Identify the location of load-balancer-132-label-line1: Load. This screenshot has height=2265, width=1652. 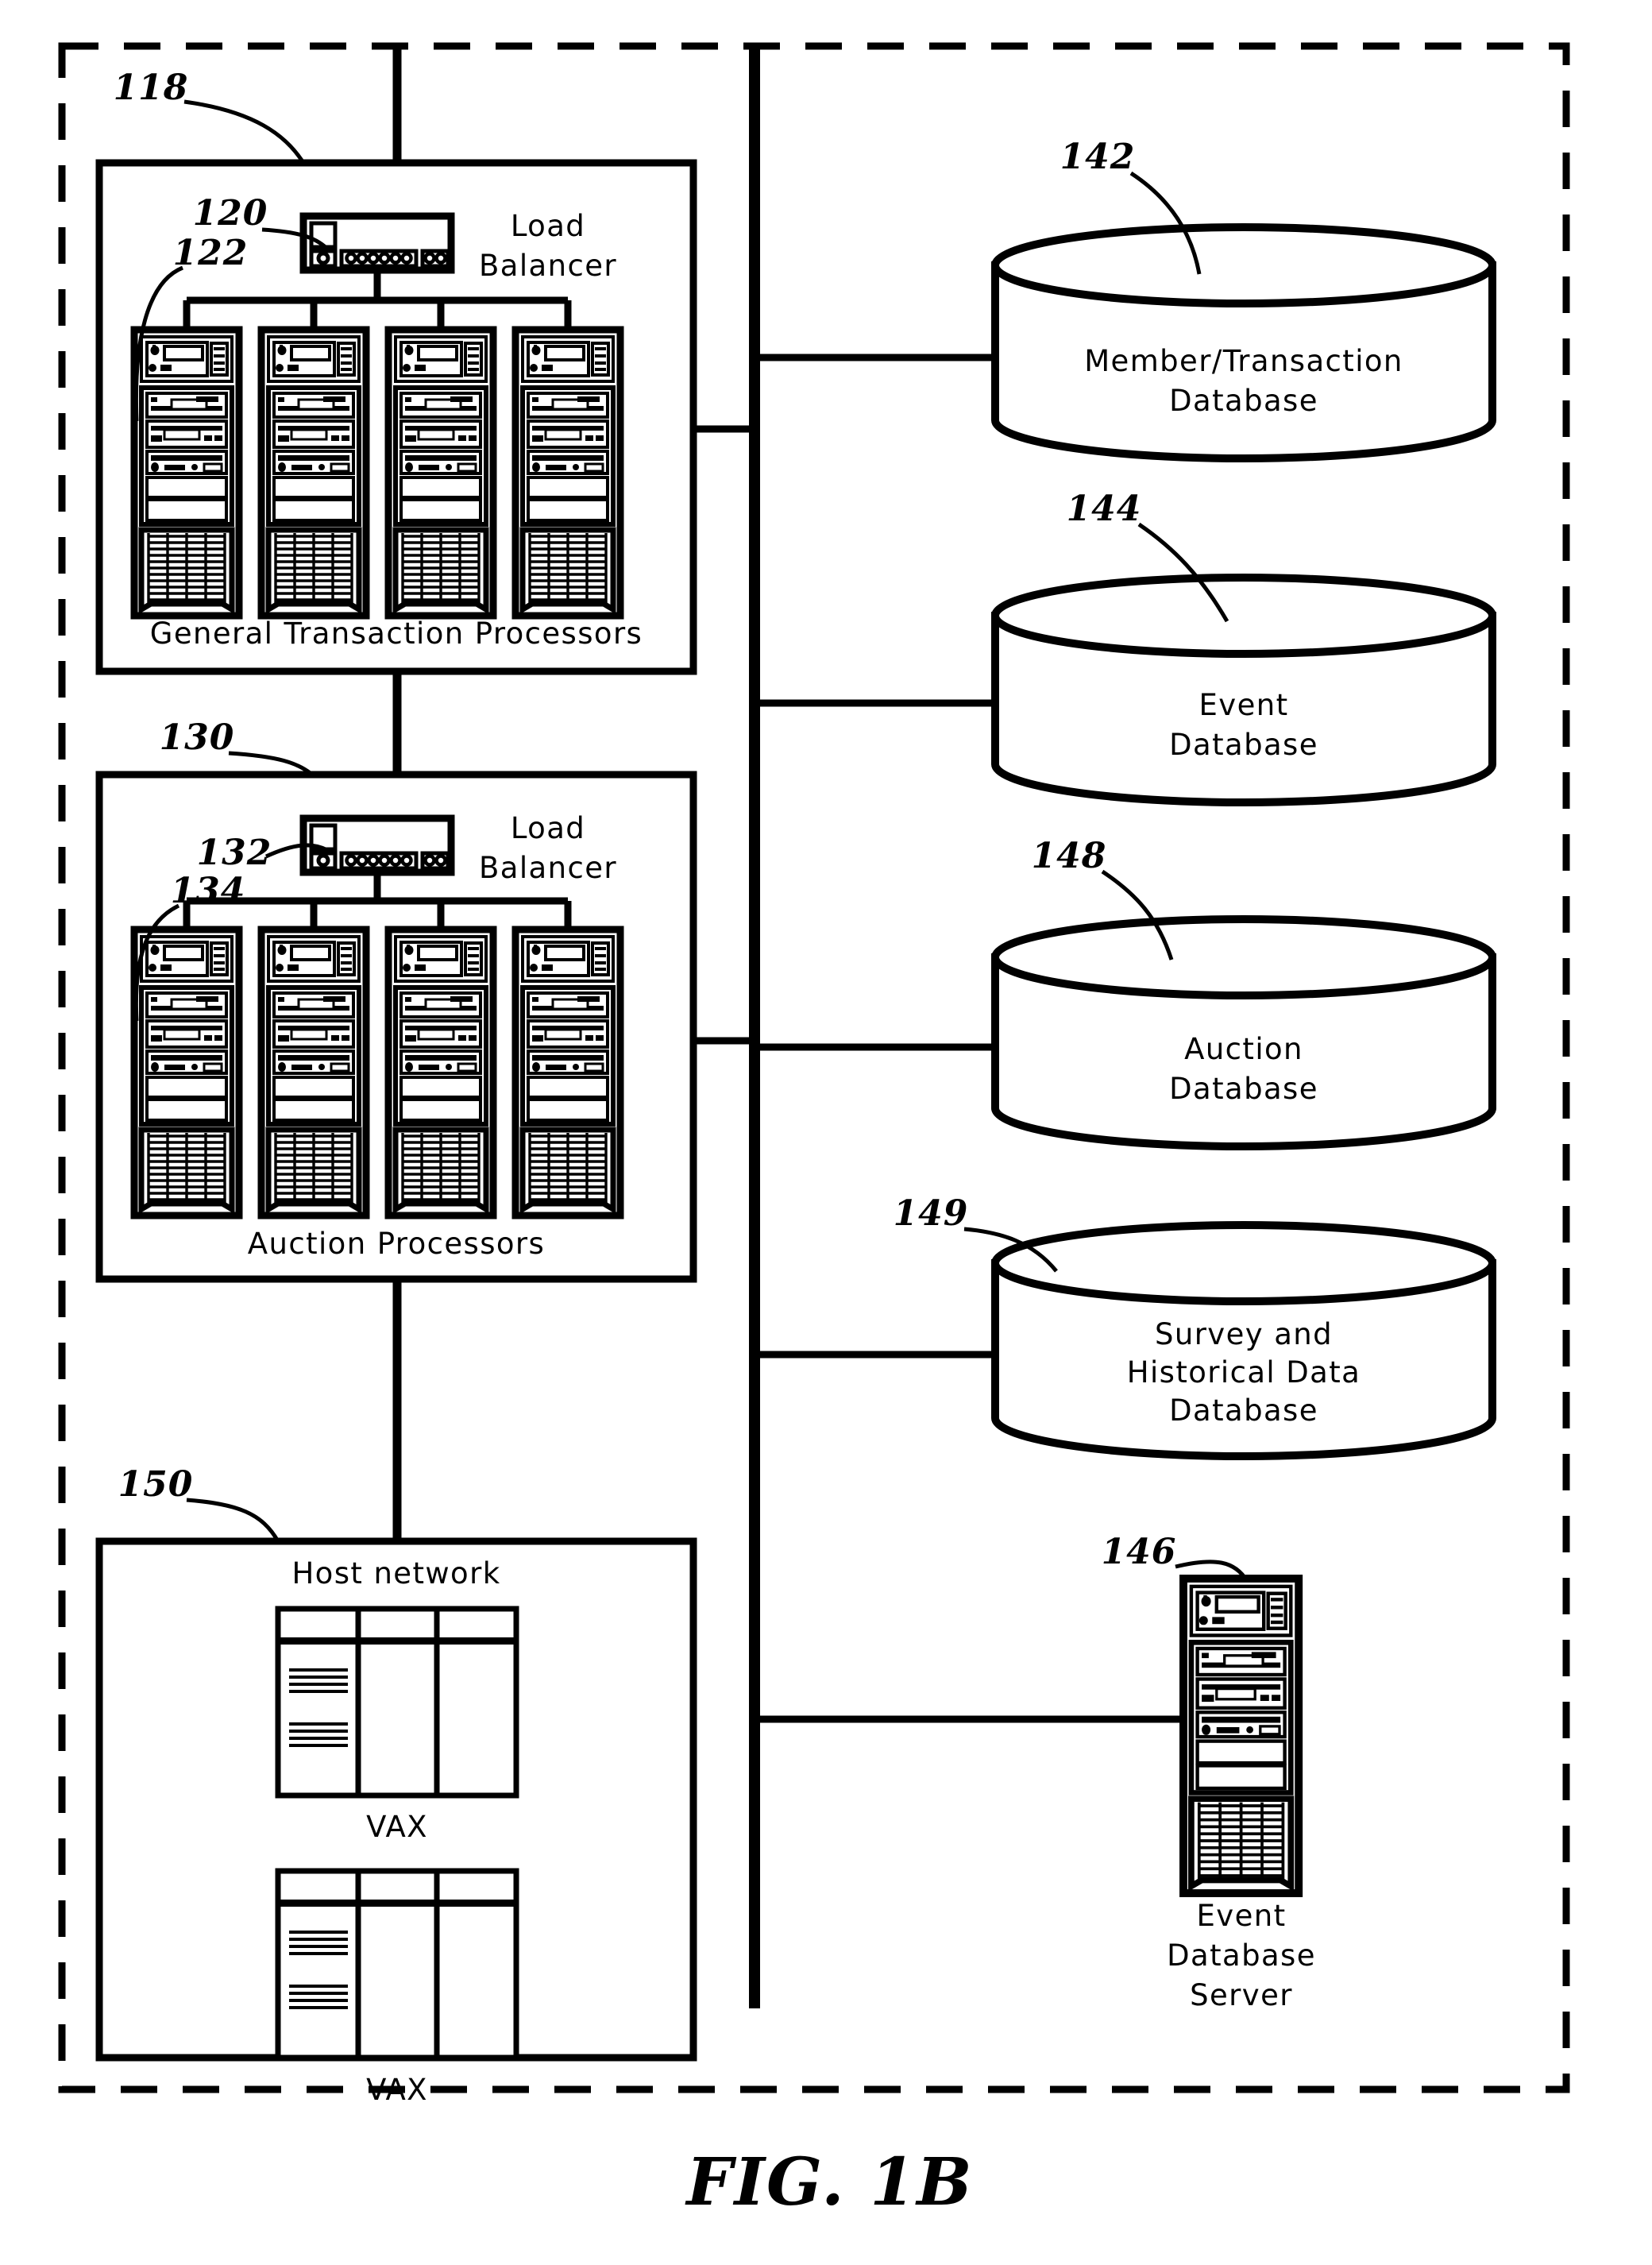
(548, 828).